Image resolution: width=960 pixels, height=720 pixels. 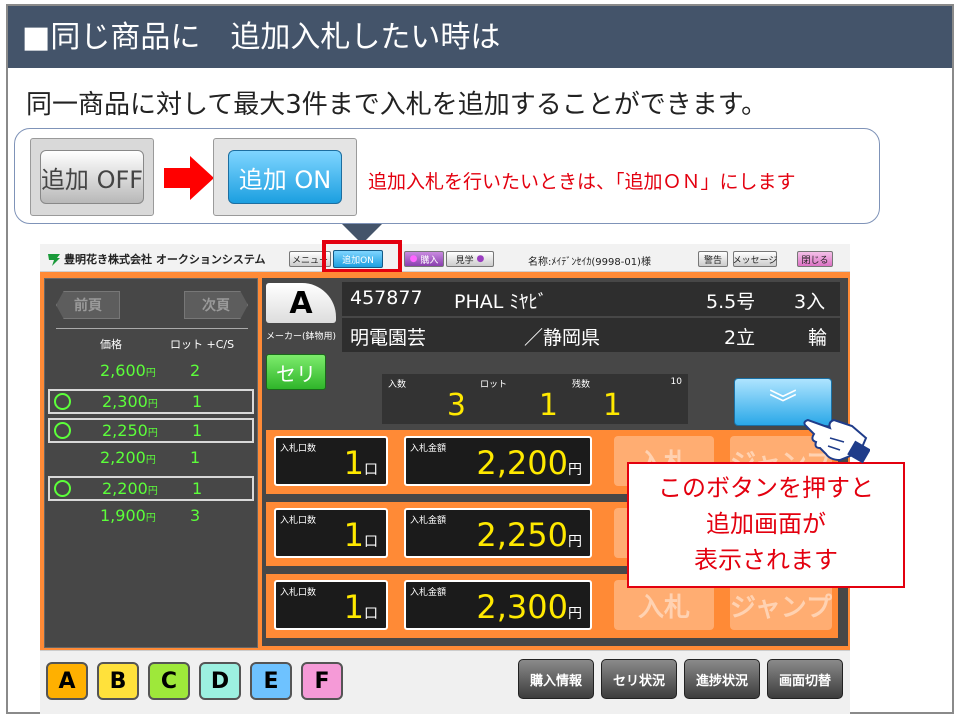 I want to click on item-count: 3入, so click(x=810, y=302).